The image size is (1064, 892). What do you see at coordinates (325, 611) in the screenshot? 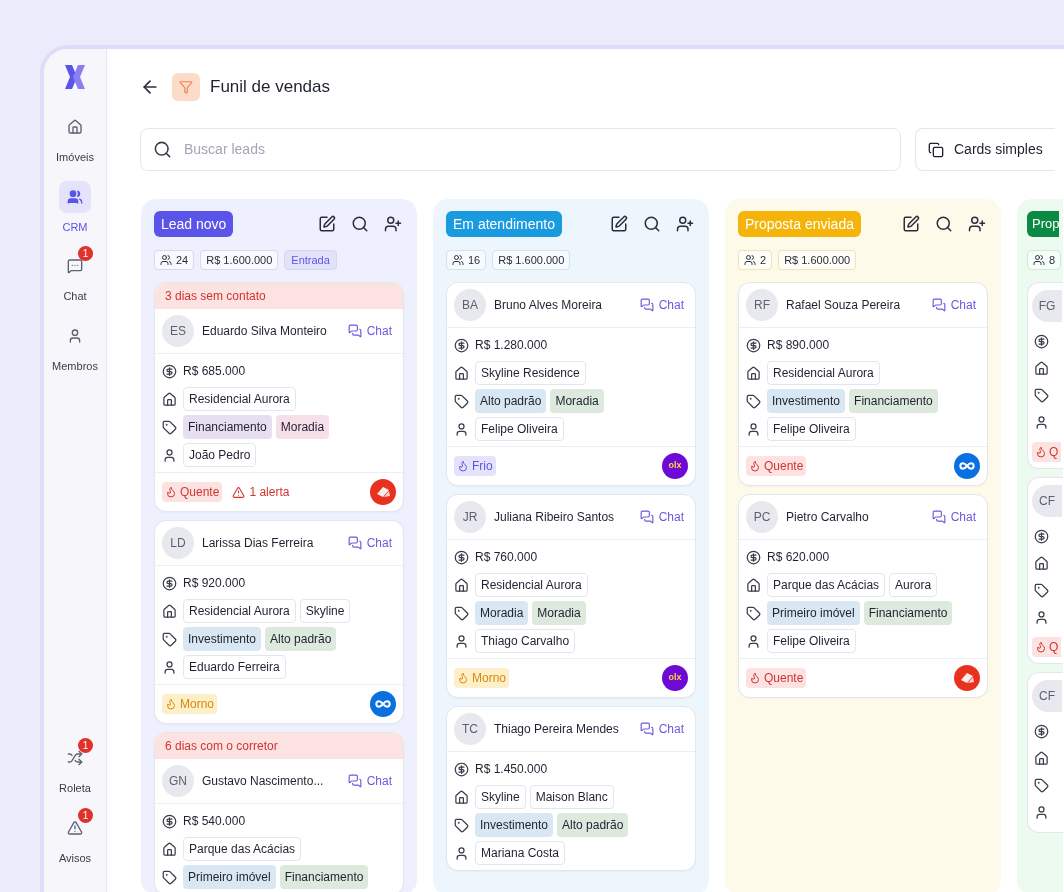
I see `property-chip: Skyline` at bounding box center [325, 611].